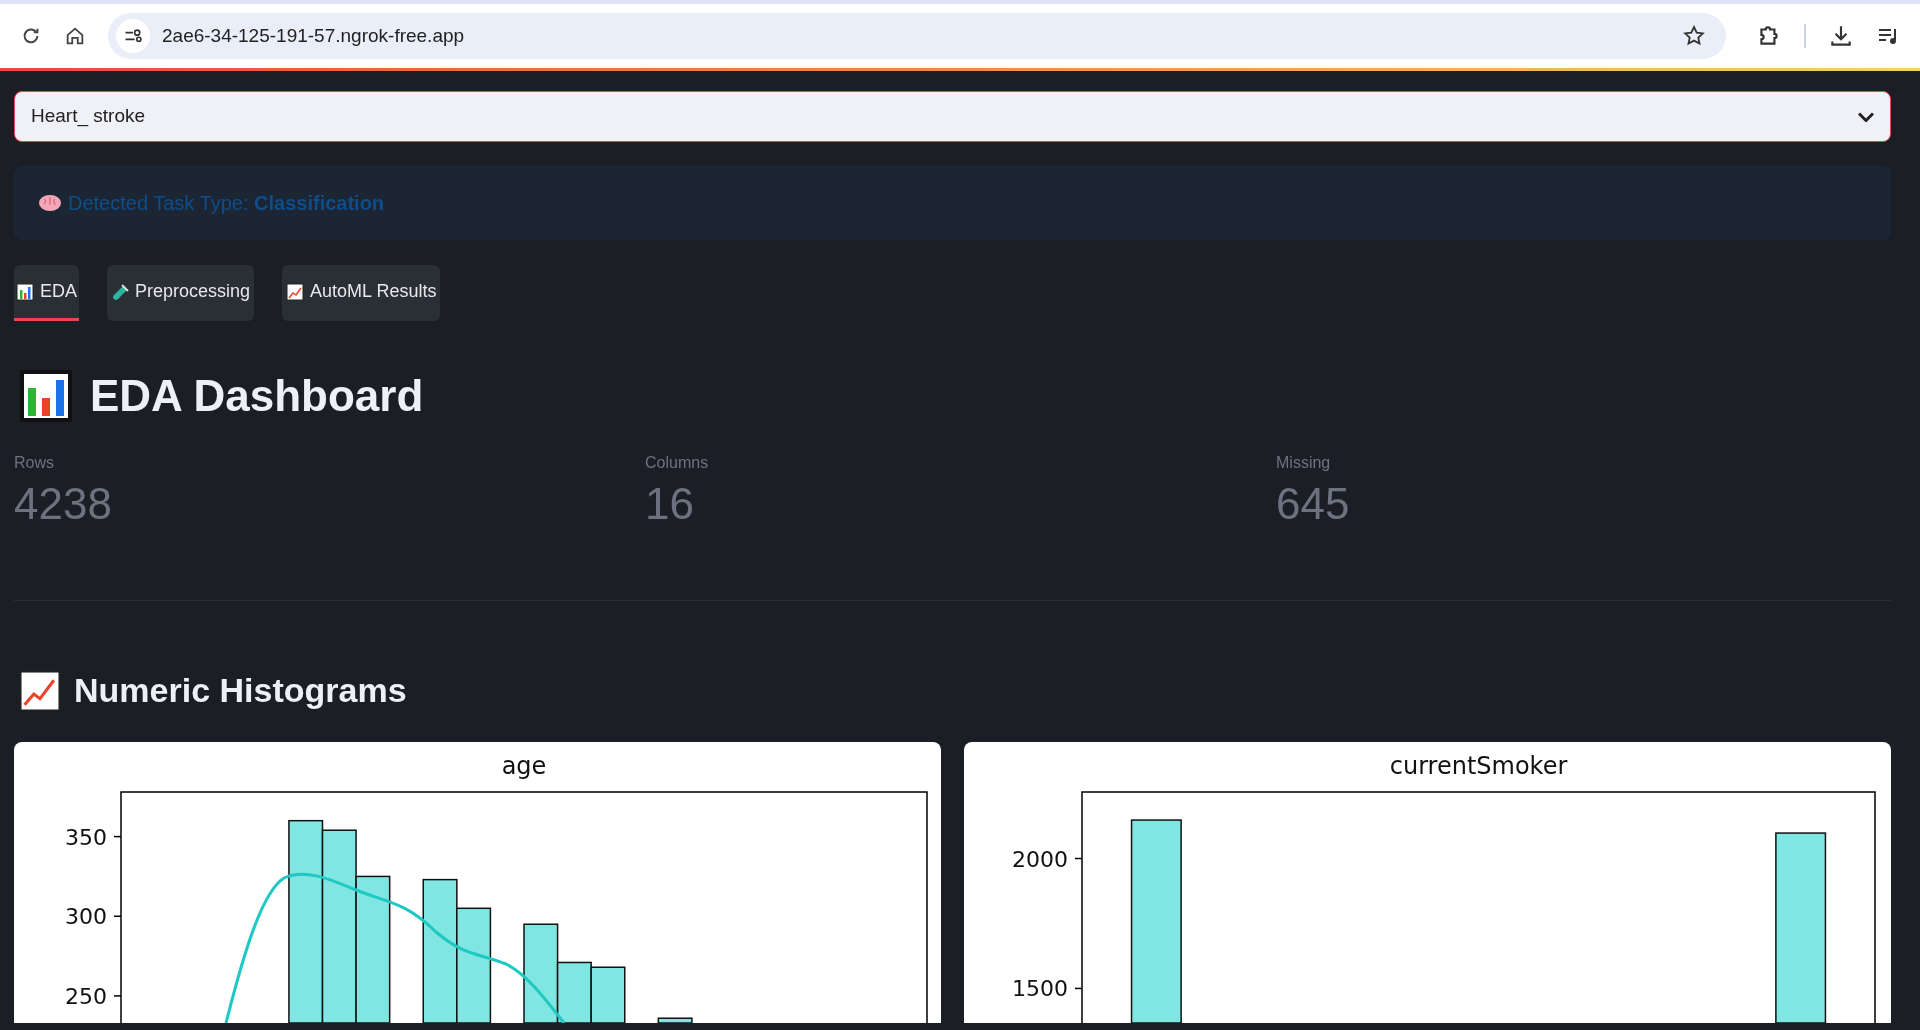  Describe the element at coordinates (314, 35) in the screenshot. I see `url-text: 2ae6-34-125-191-57.ngrok-free.app` at that location.